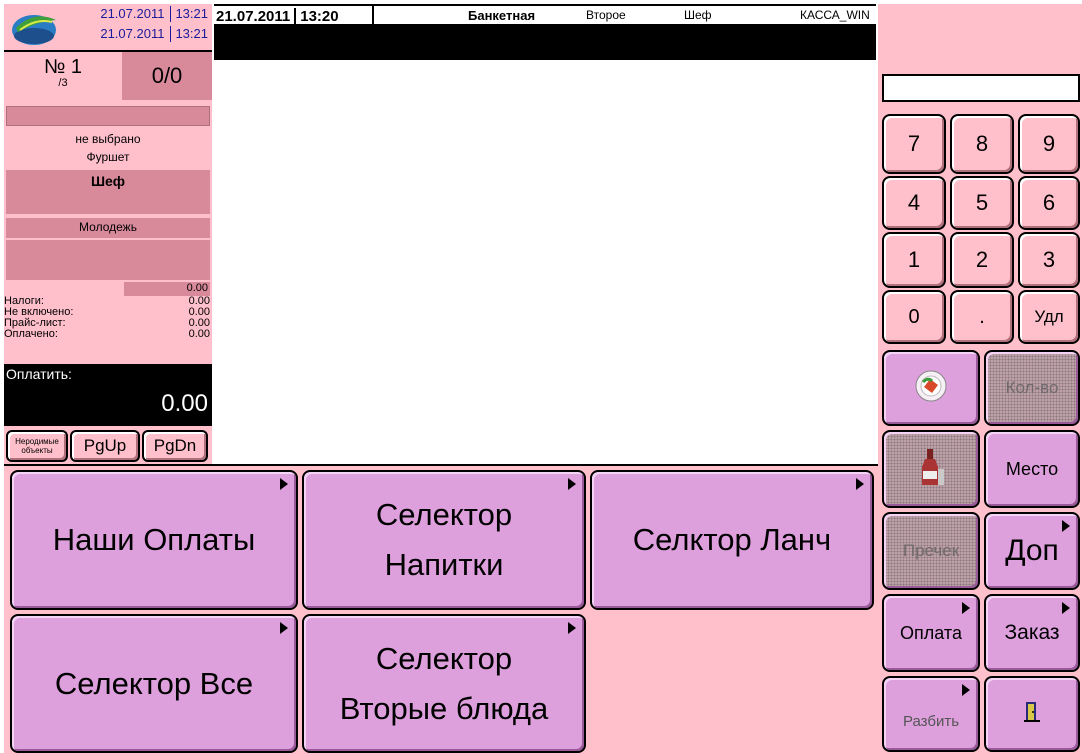 The height and width of the screenshot is (753, 1082). Describe the element at coordinates (63, 83) in the screenshot. I see `order-sub: /3` at that location.